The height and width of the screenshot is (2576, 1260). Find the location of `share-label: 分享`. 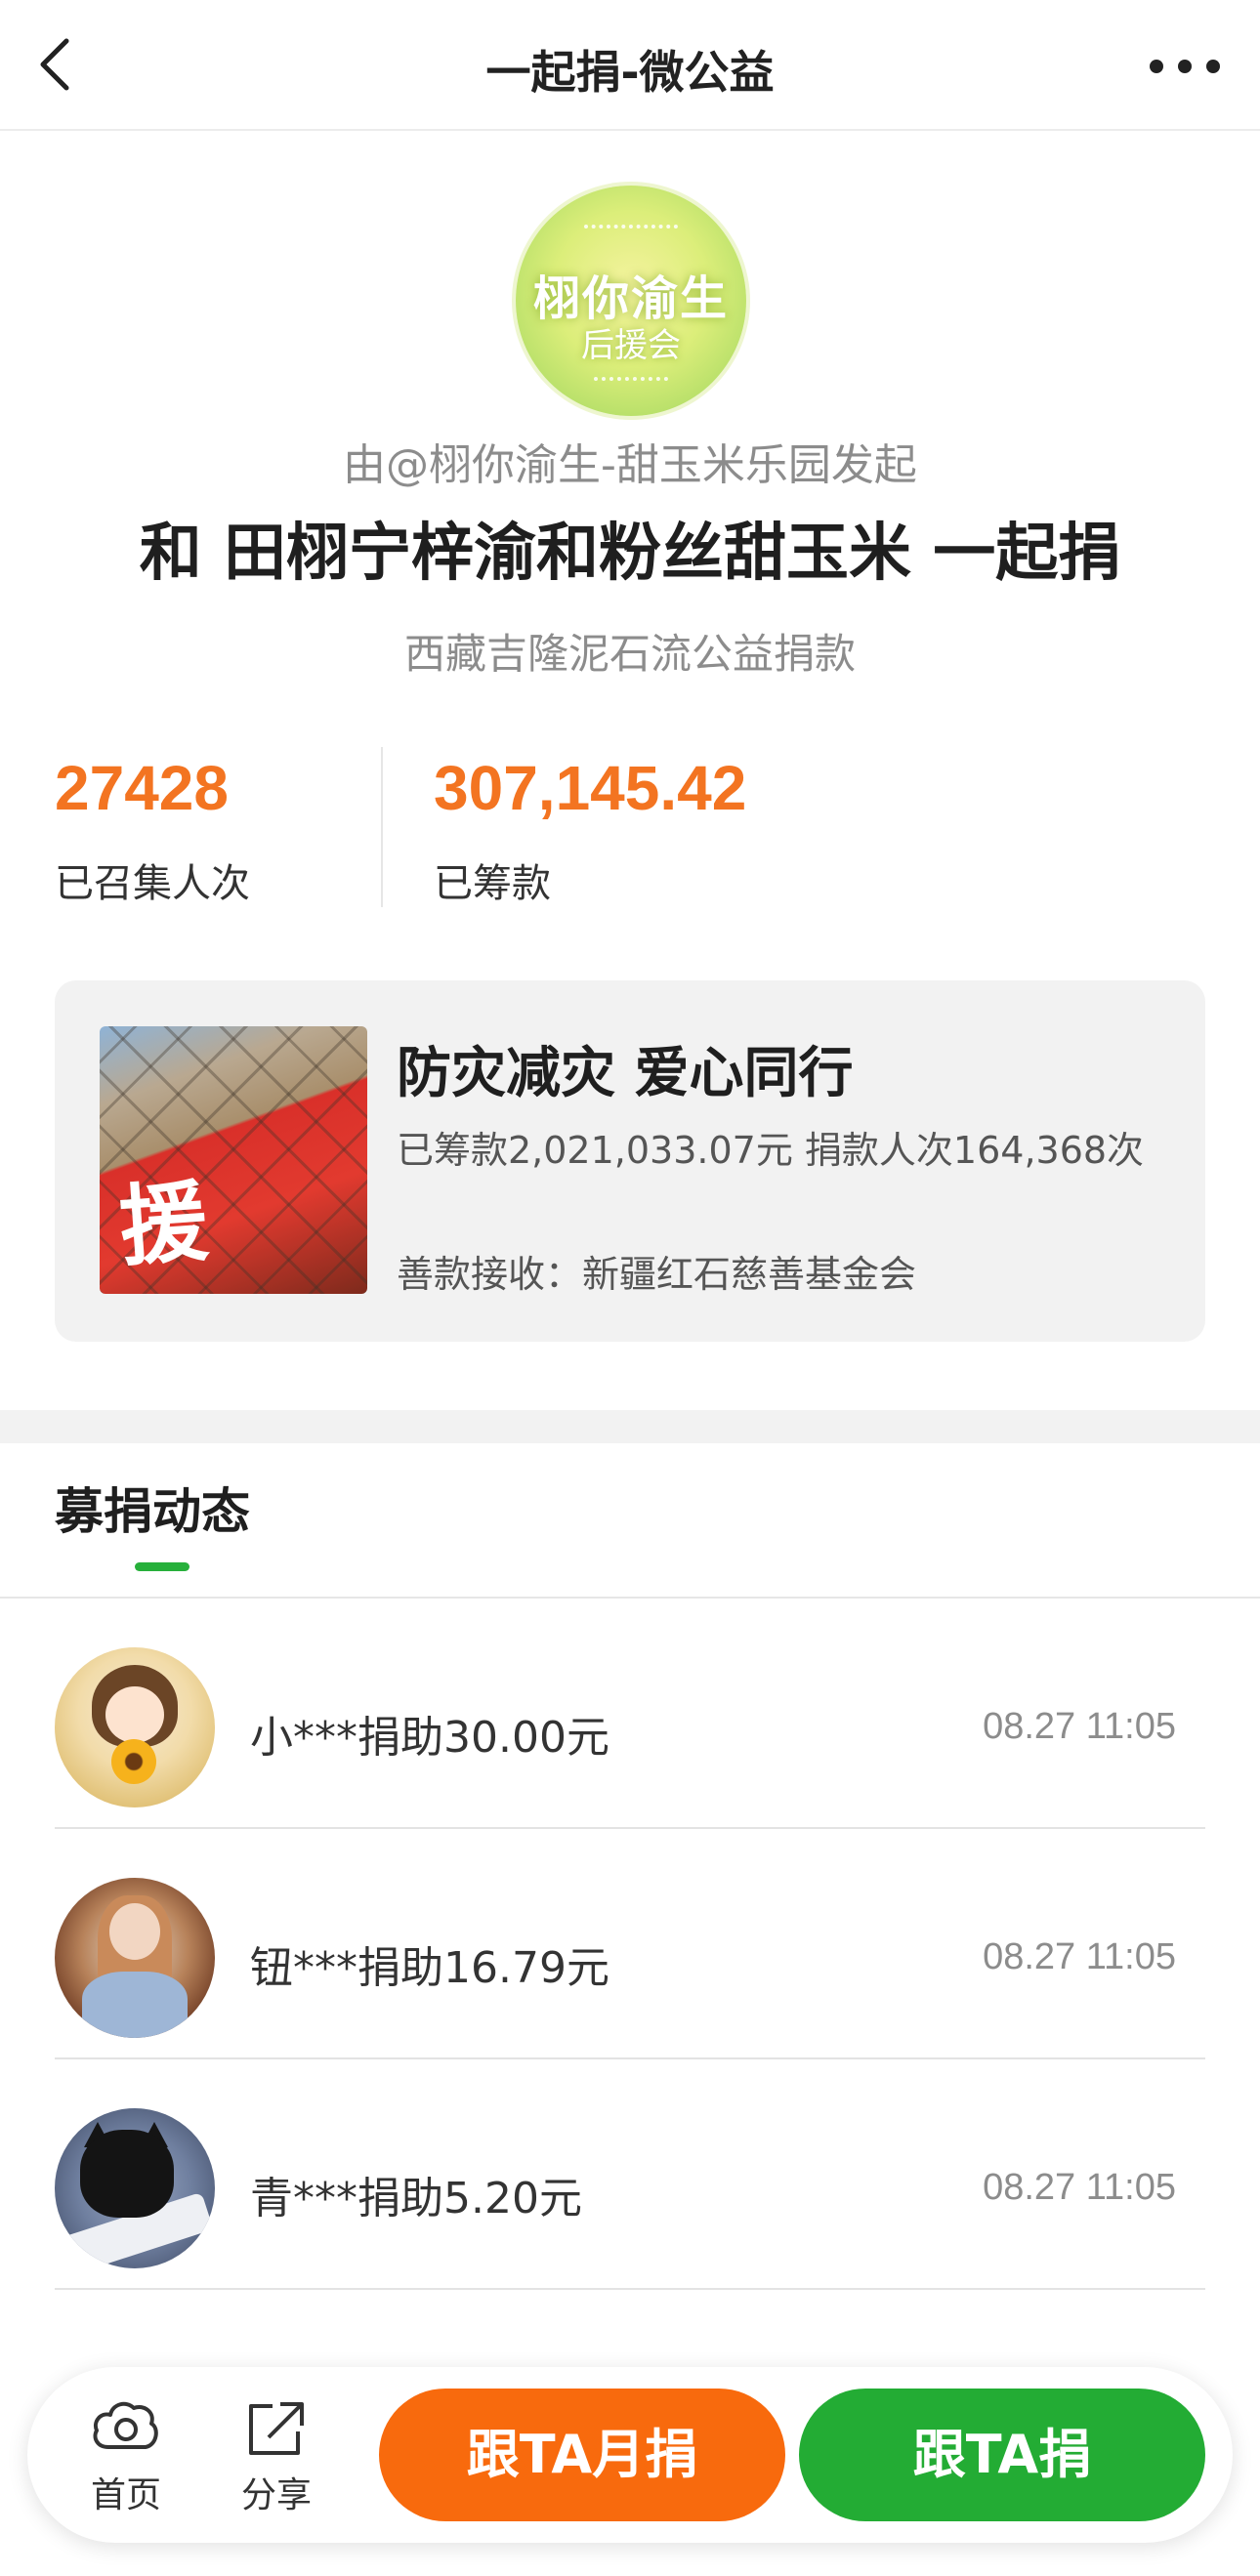

share-label: 分享 is located at coordinates (276, 2495).